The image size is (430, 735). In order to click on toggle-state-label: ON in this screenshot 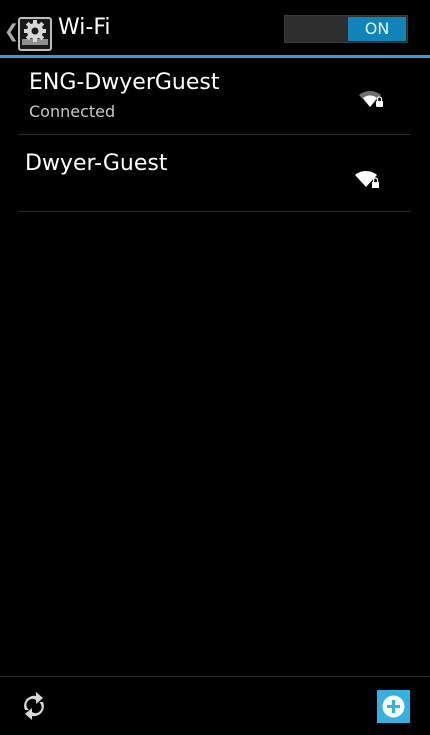, I will do `click(377, 28)`.